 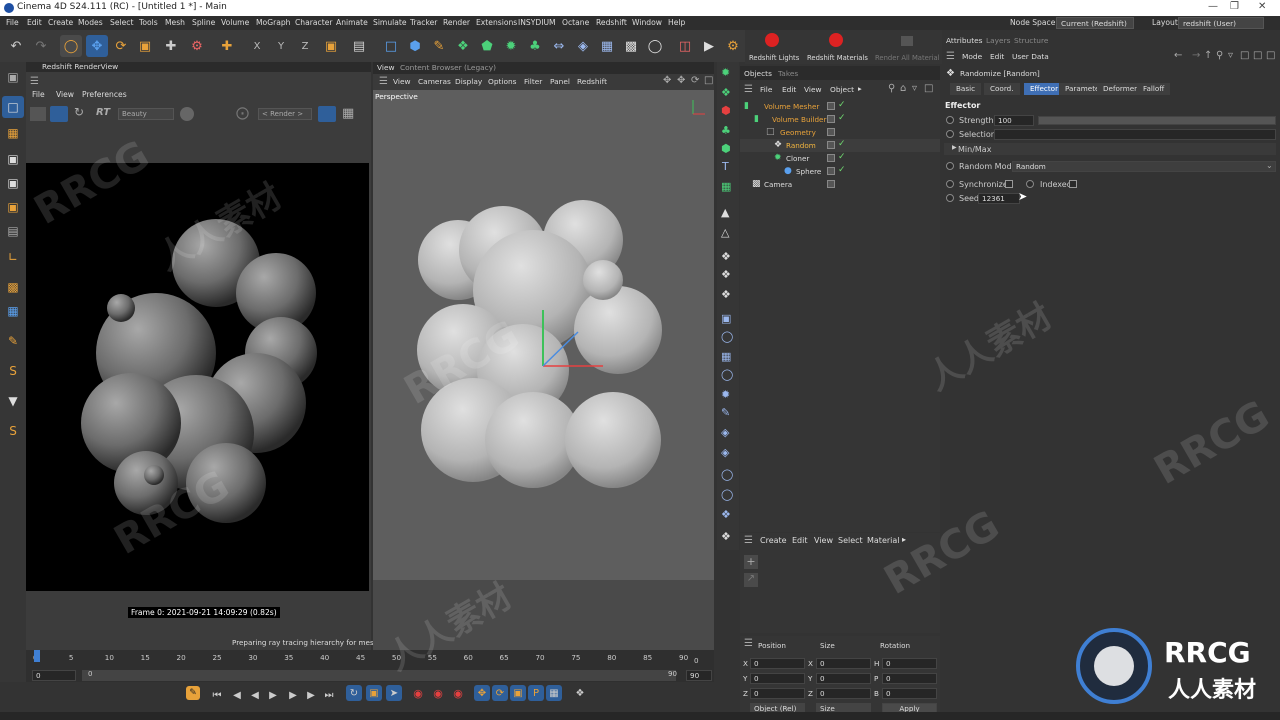 I want to click on preview-range-slider: 0 90, so click(x=379, y=675).